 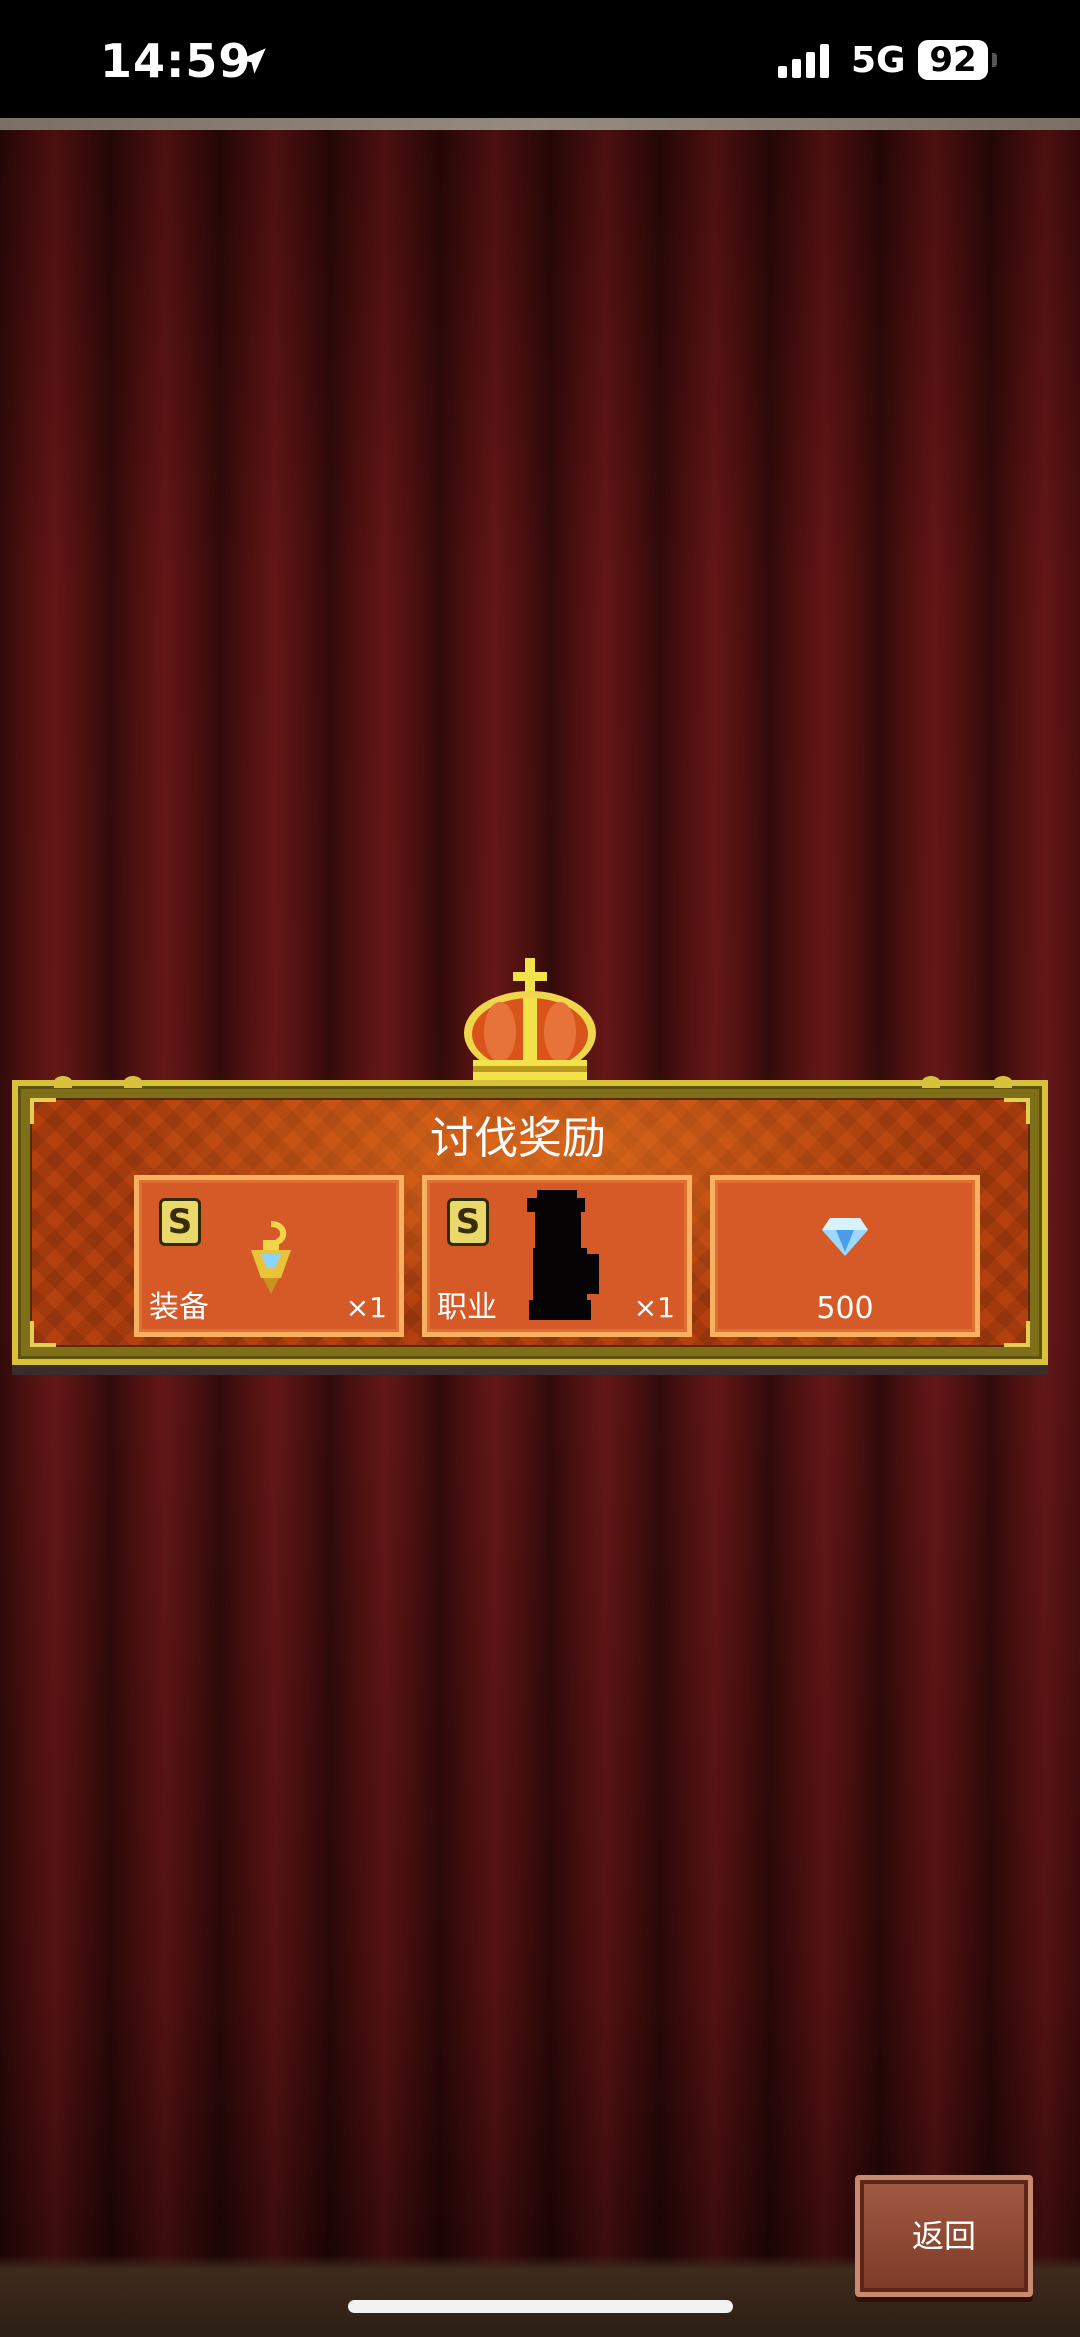 What do you see at coordinates (878, 60) in the screenshot?
I see `network-type: 5G` at bounding box center [878, 60].